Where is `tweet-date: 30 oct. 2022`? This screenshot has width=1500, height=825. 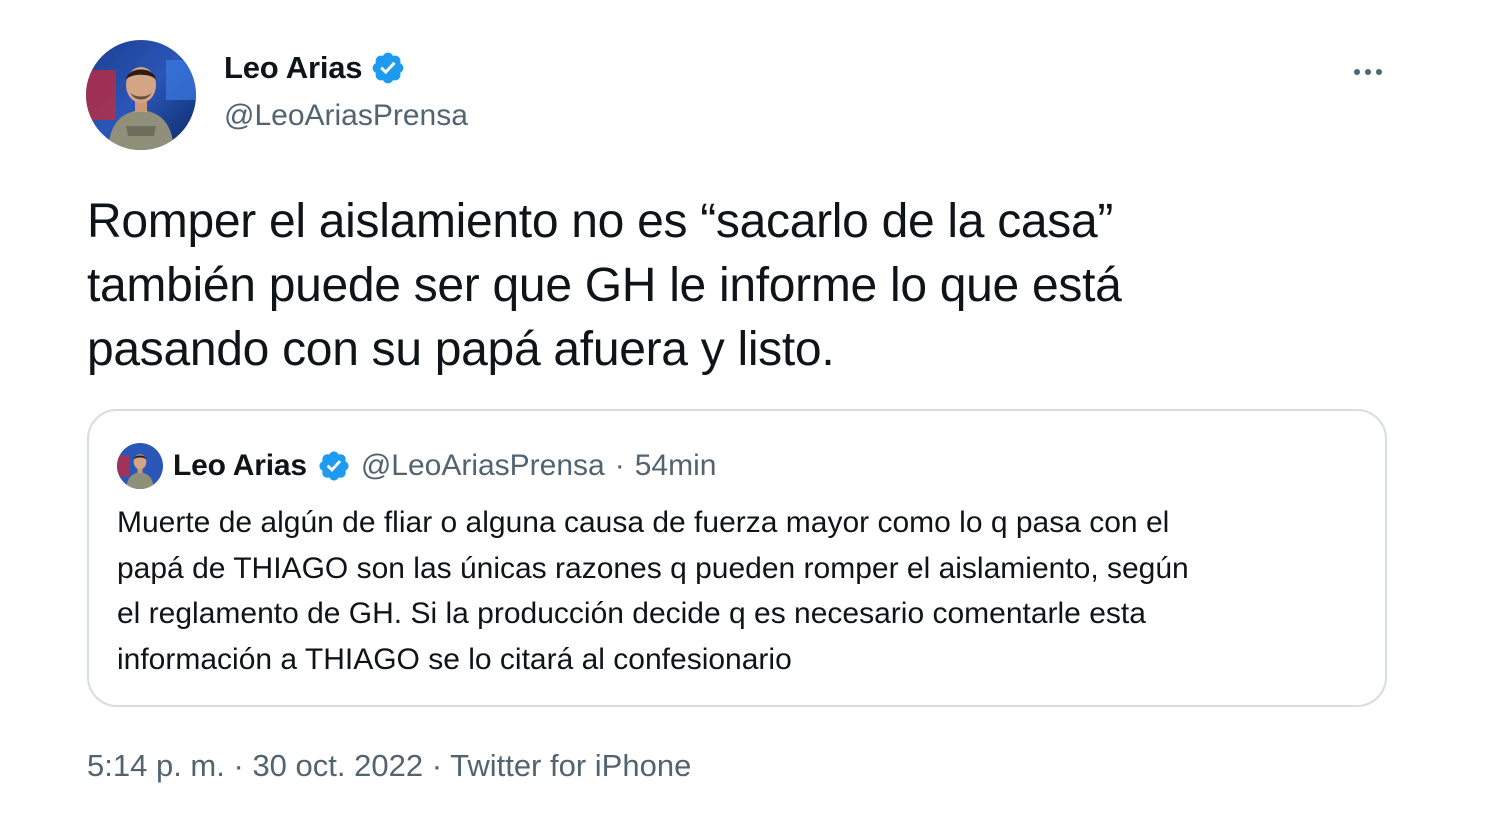
tweet-date: 30 oct. 2022 is located at coordinates (337, 765).